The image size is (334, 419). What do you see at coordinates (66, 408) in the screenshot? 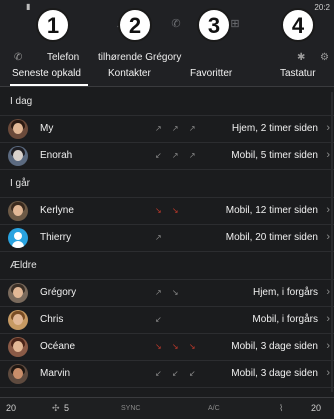
I see `fan-speed: 5` at bounding box center [66, 408].